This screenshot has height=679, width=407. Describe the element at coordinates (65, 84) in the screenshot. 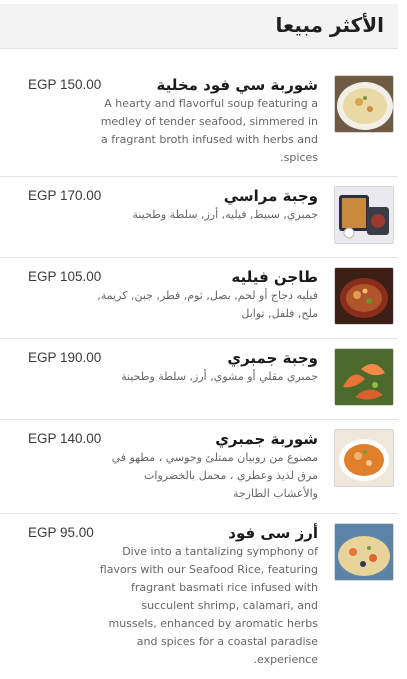

I see `item-price: EGP 150.00` at that location.